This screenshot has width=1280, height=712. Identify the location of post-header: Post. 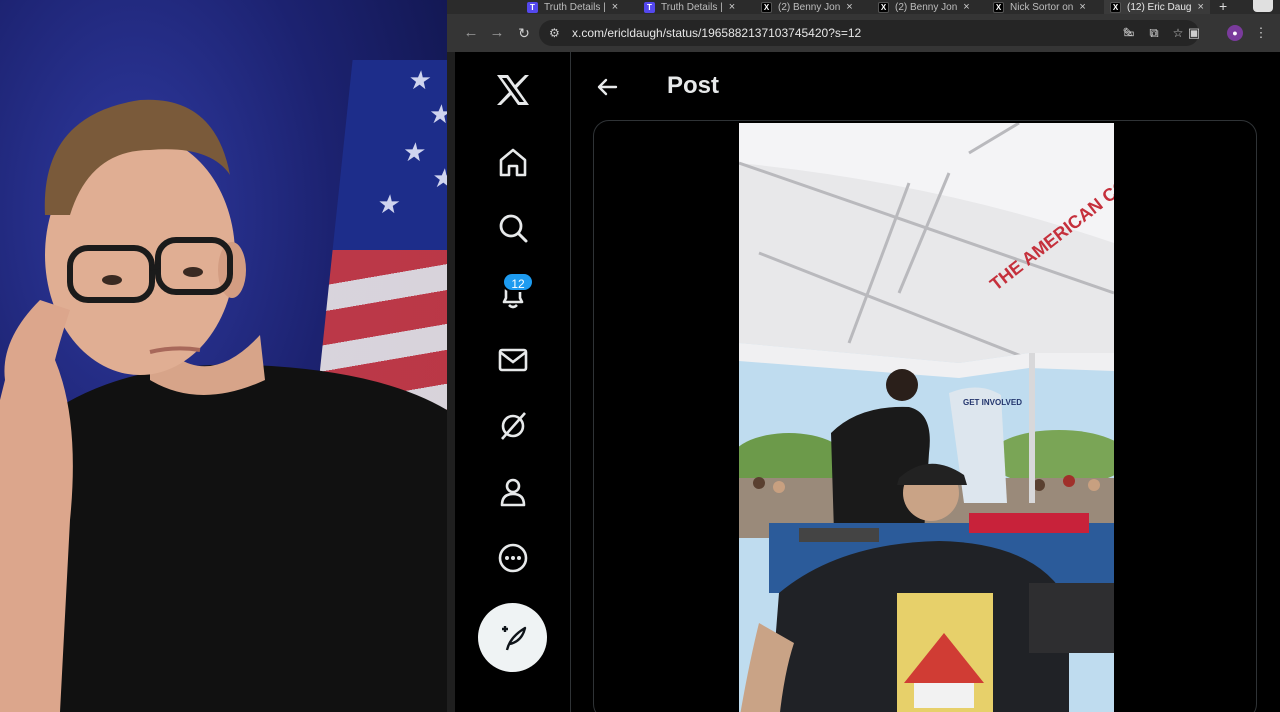
(926, 87).